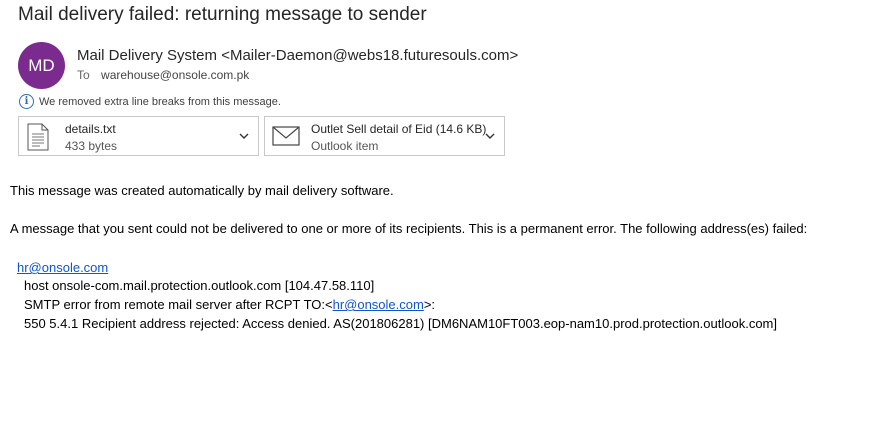 The height and width of the screenshot is (440, 872). I want to click on attachment-name: Outlet Sell detail of Eid (14.6 KB), so click(399, 129).